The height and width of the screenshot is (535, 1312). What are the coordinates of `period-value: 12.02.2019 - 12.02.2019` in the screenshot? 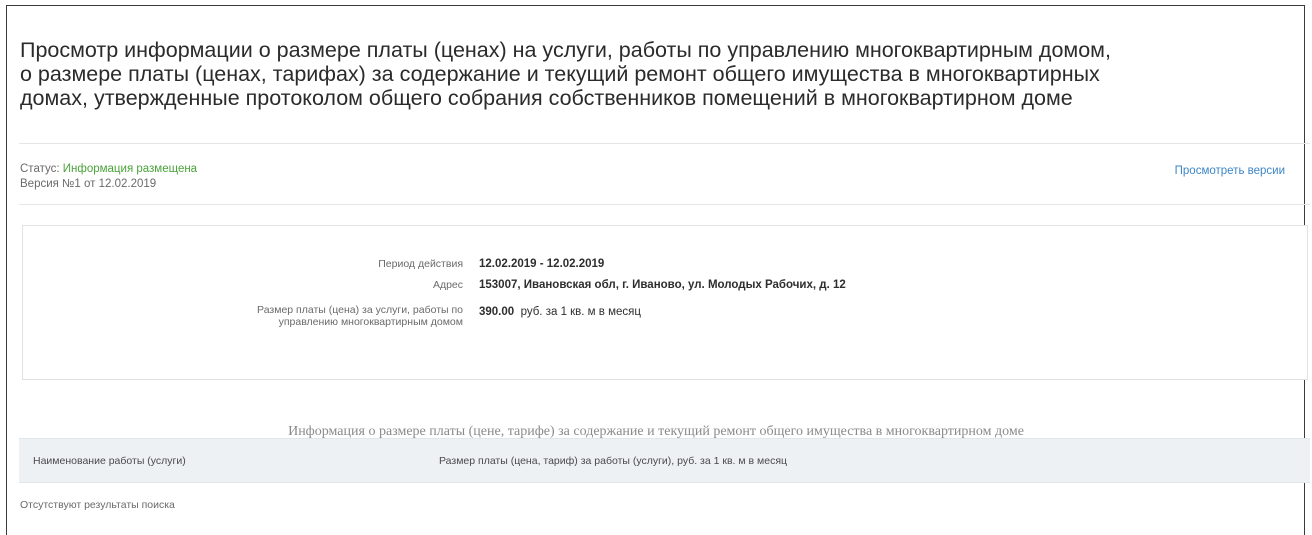 It's located at (541, 264).